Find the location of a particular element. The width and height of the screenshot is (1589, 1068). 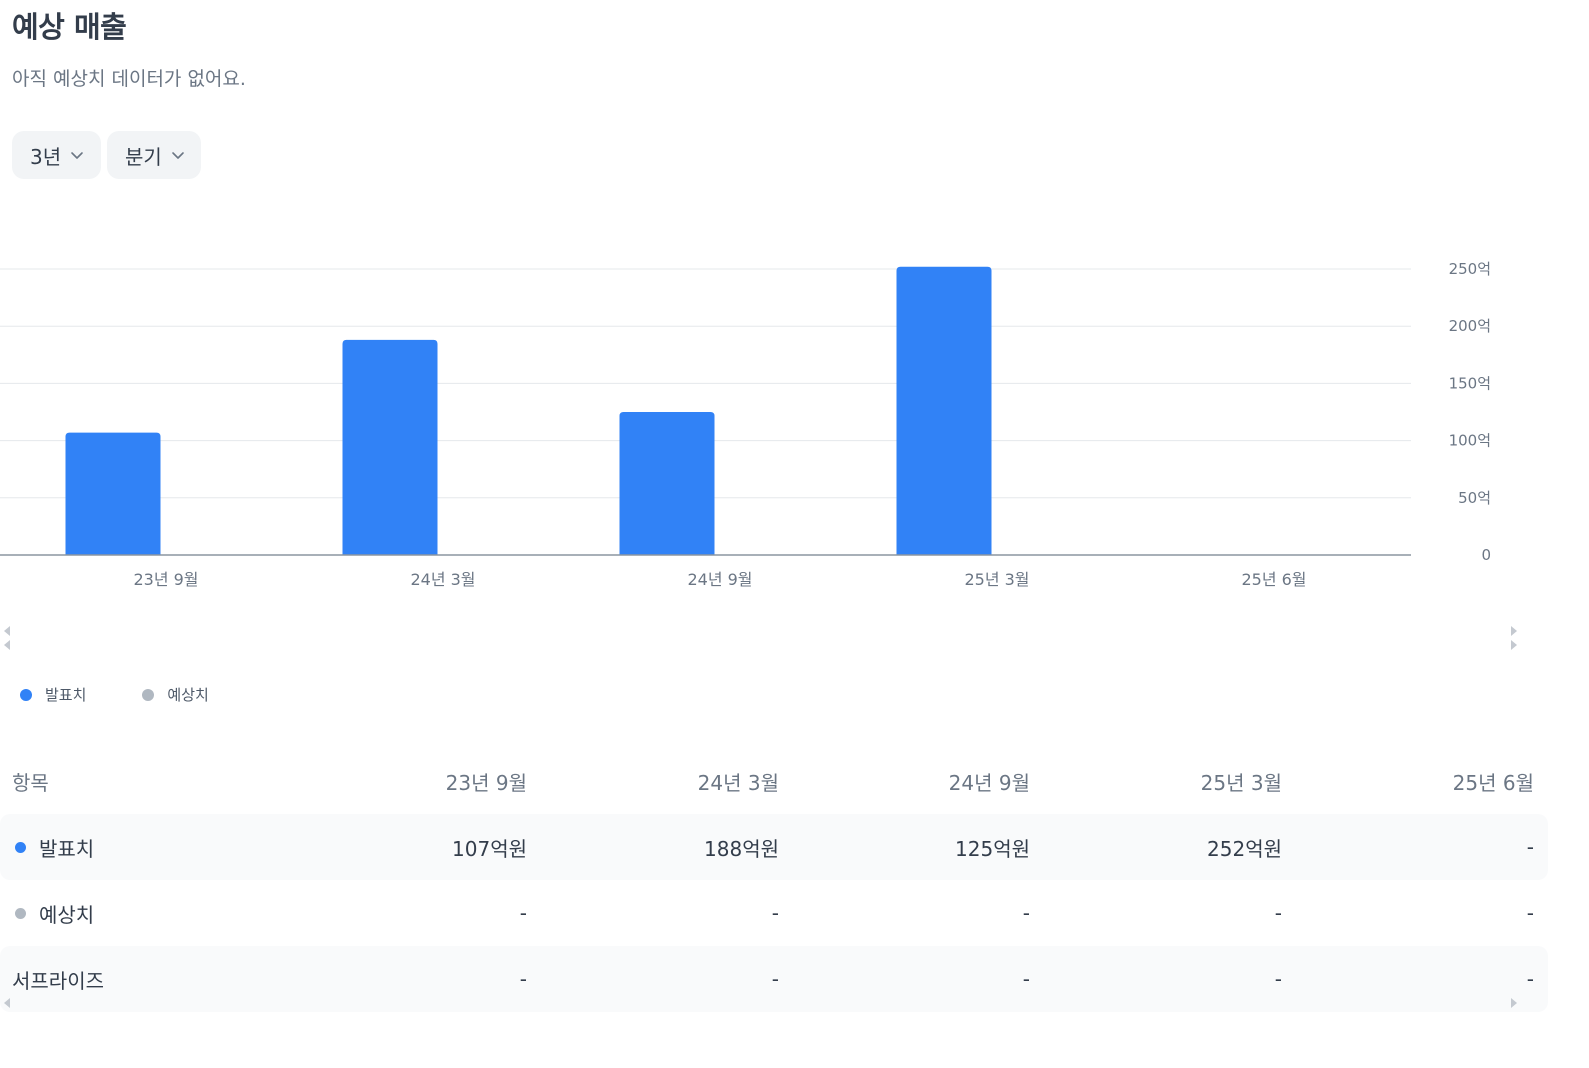

table-row-label: 예상치 is located at coordinates (53, 913).